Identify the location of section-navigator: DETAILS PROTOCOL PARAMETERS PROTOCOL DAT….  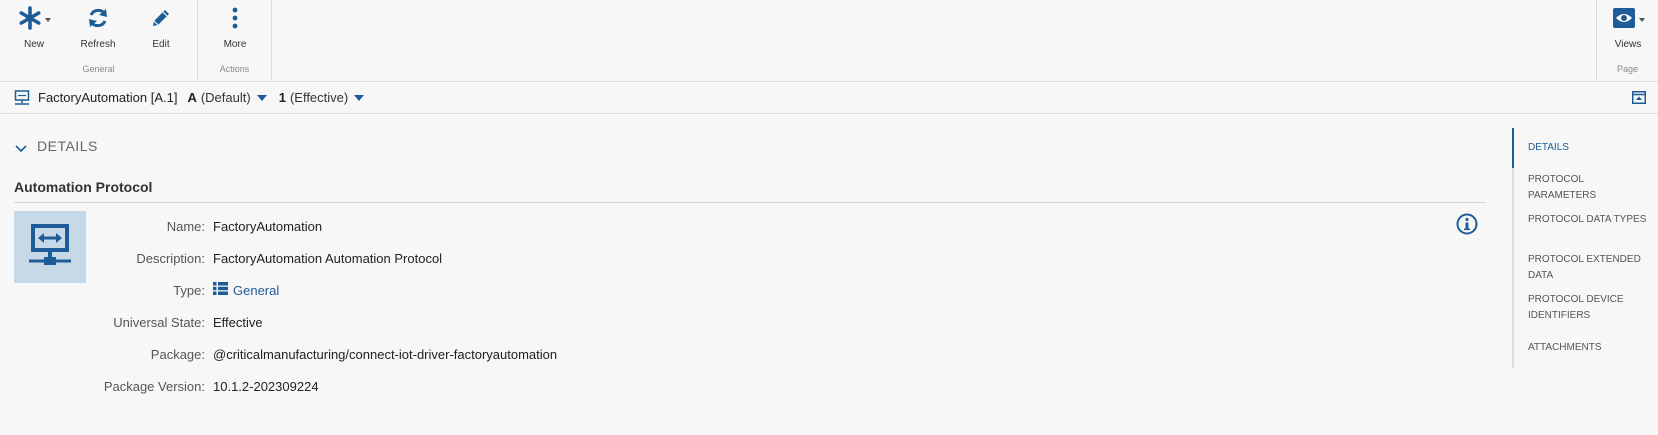
(1585, 248).